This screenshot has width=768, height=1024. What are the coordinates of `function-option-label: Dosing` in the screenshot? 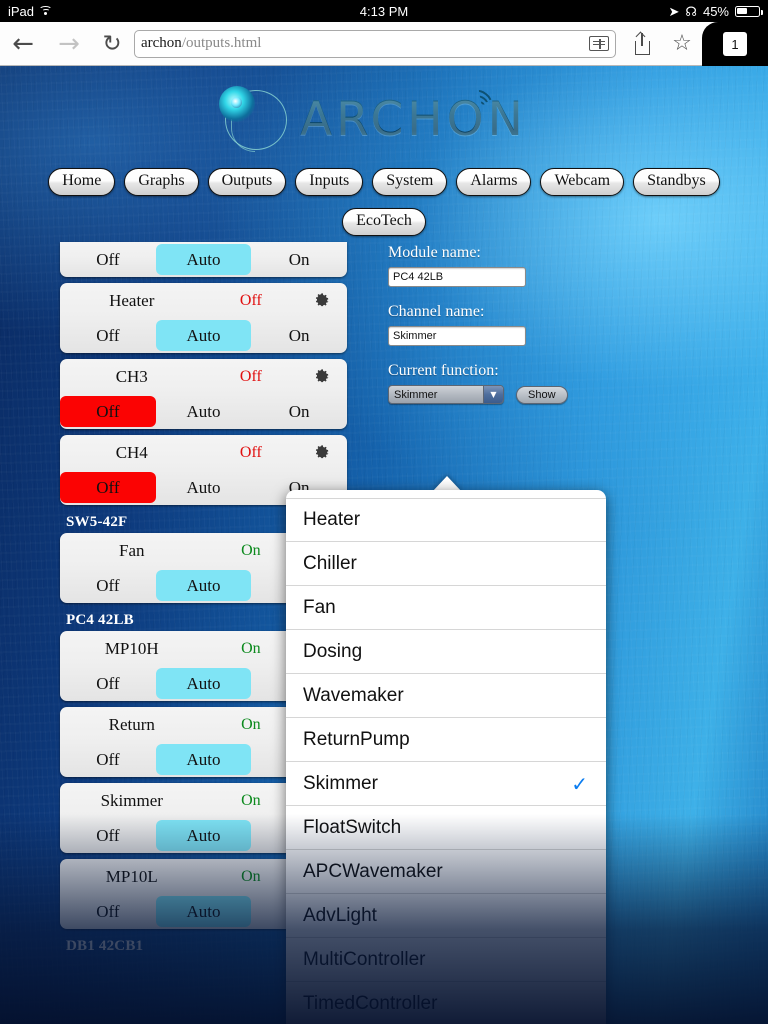 It's located at (333, 651).